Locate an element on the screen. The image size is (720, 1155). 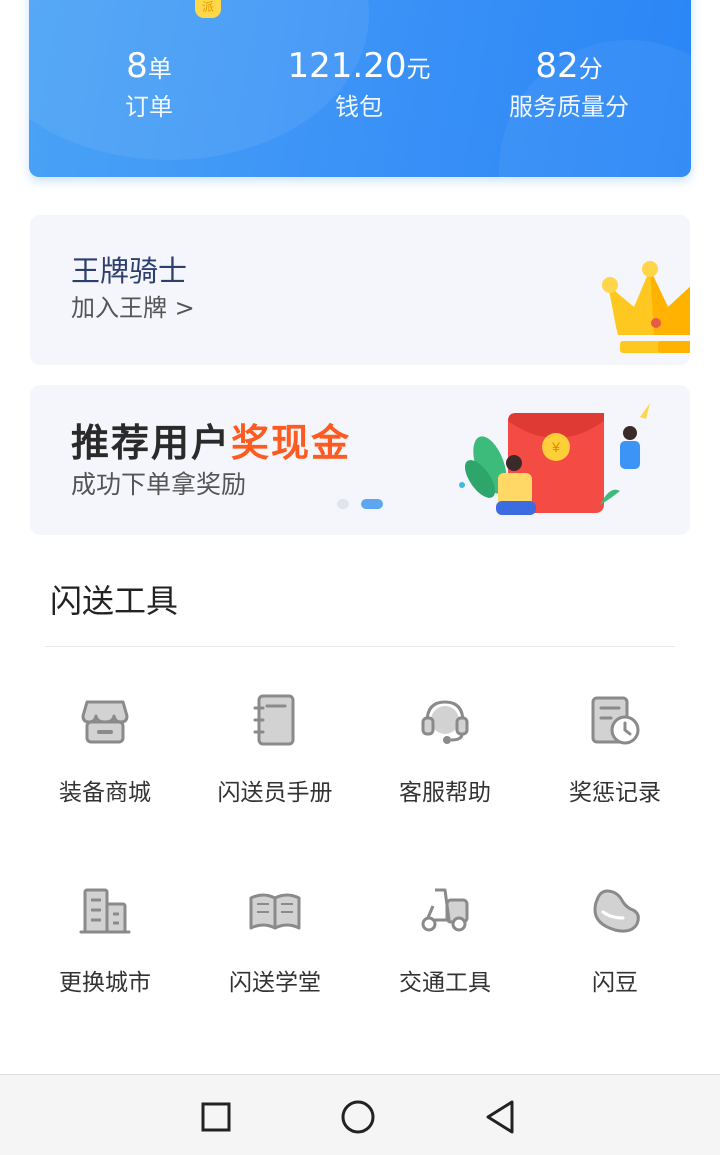
scooter-icon is located at coordinates (445, 910).